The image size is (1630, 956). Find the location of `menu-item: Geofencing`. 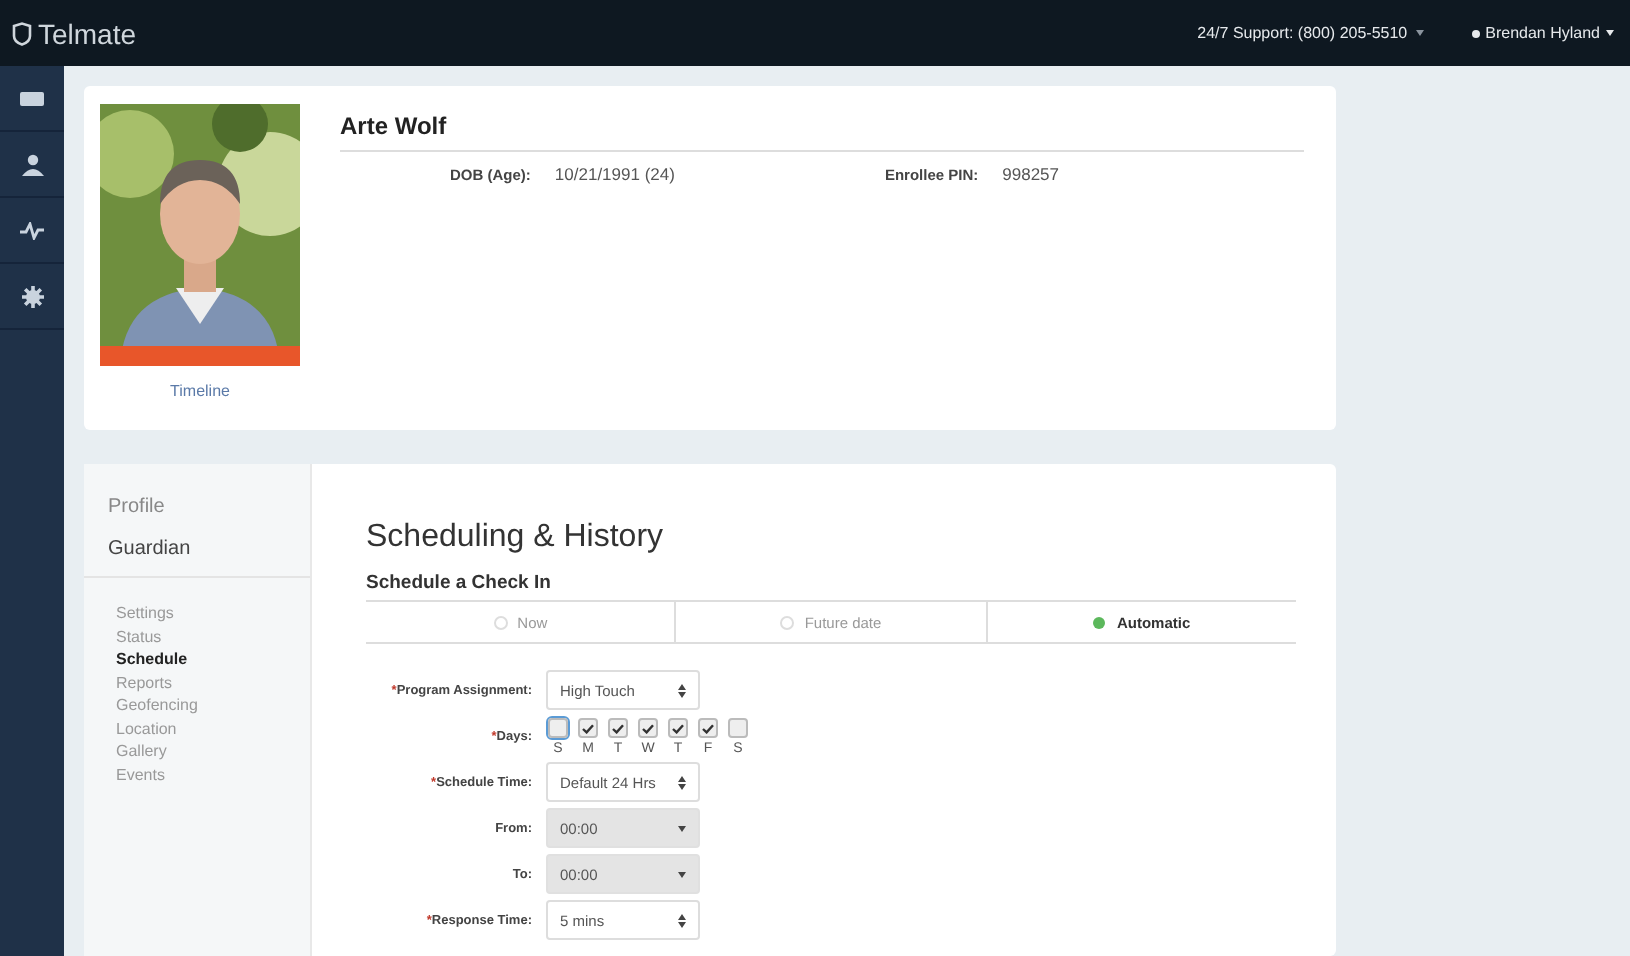

menu-item: Geofencing is located at coordinates (197, 705).